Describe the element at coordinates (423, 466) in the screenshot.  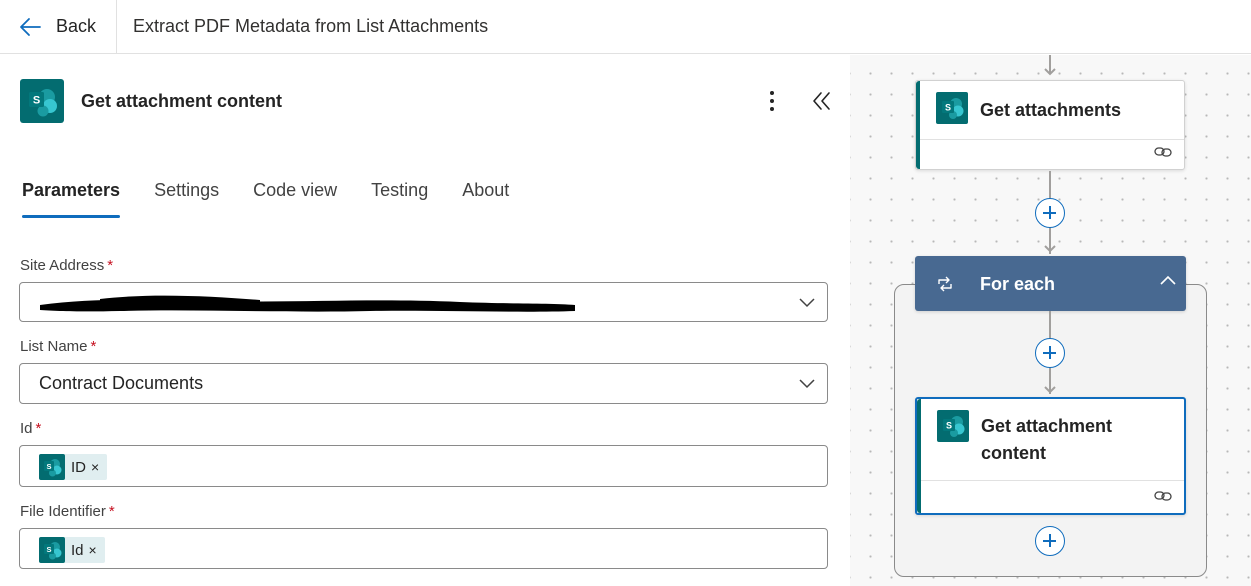
I see `id-input: S ID ×` at that location.